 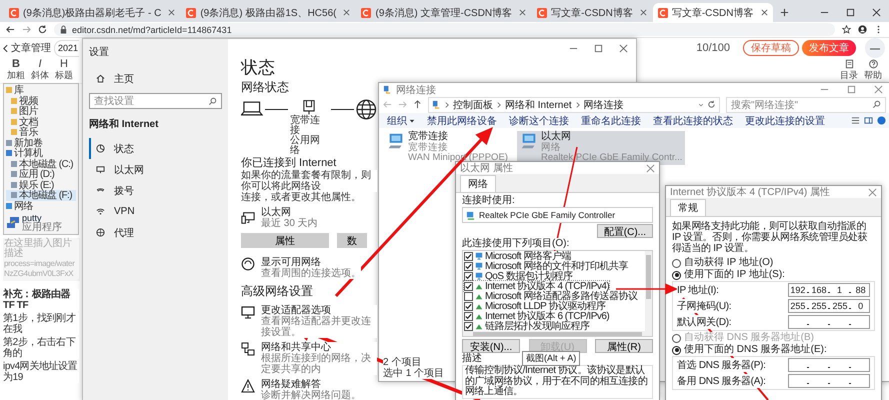 I want to click on settings-link-item: 网络疑难解答 诊断并解决网络问题。, so click(x=301, y=389).